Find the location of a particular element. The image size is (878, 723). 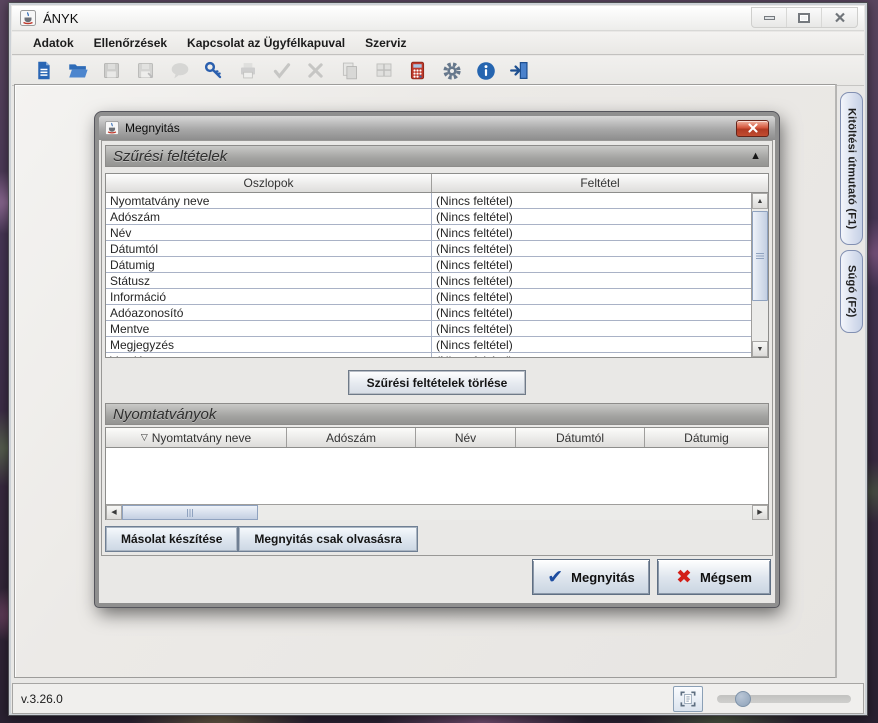

hscroll-thumb is located at coordinates (190, 512).